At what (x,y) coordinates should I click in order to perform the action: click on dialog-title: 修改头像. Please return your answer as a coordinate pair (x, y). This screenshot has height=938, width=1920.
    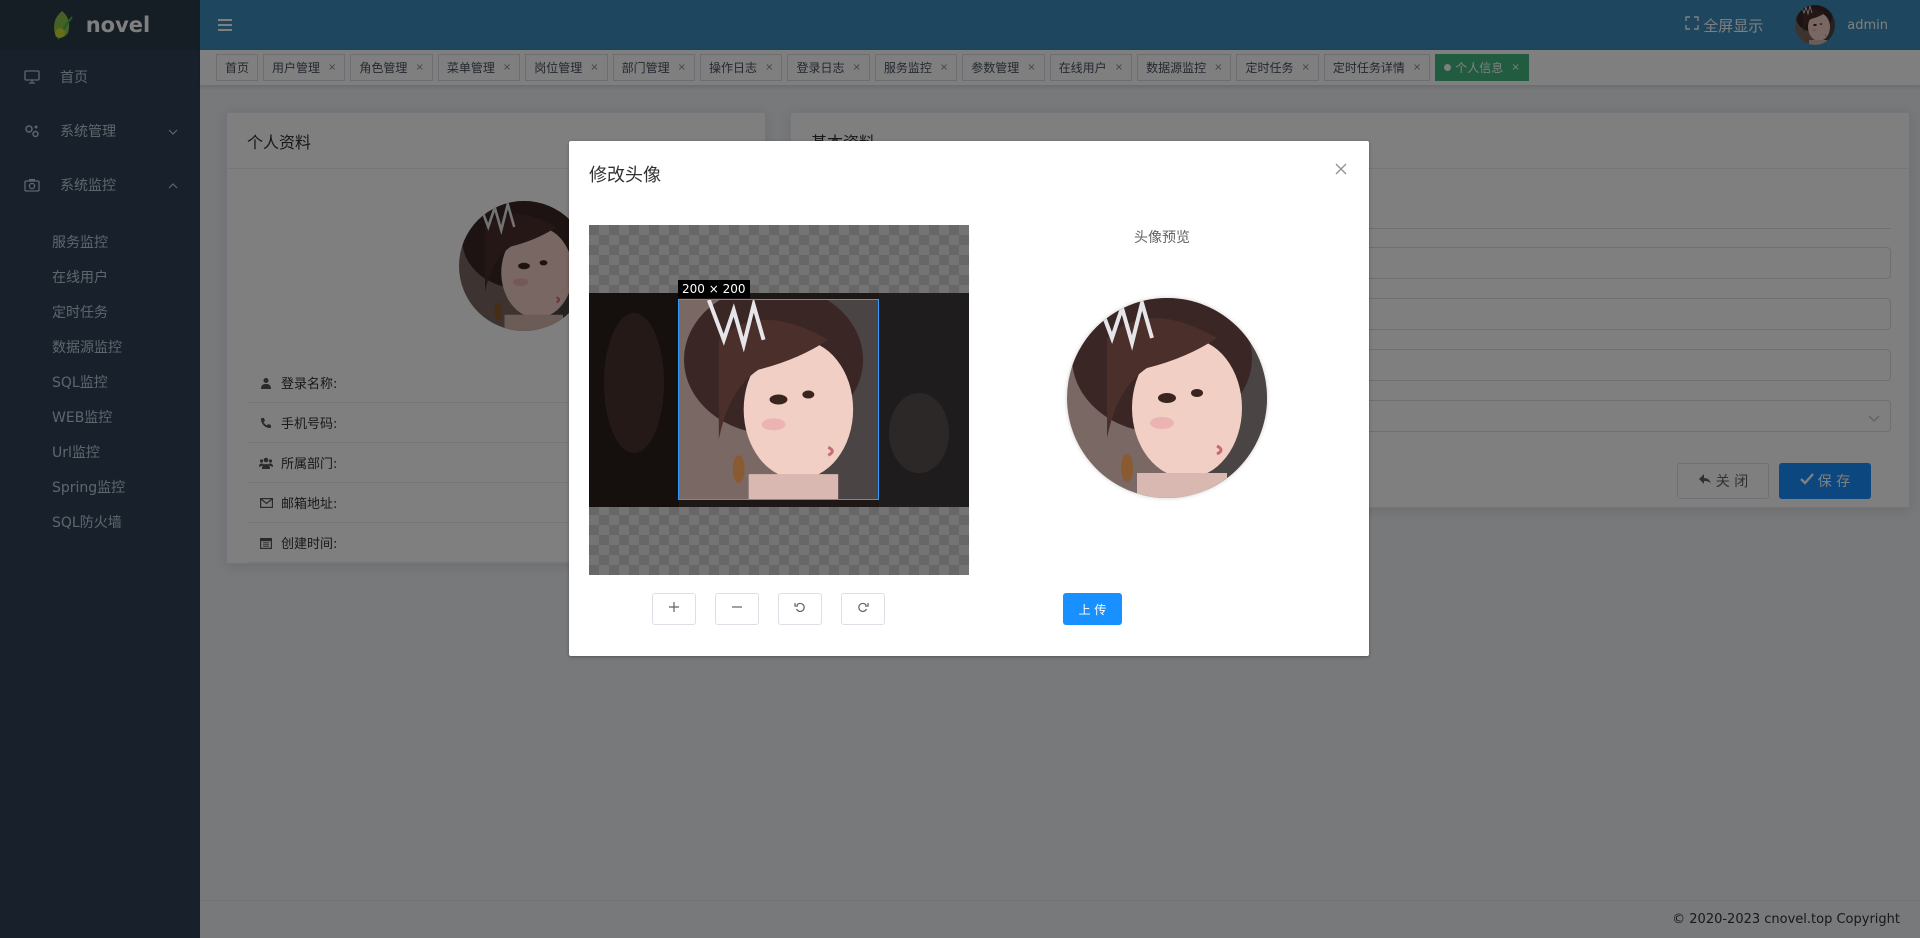
    Looking at the image, I should click on (625, 175).